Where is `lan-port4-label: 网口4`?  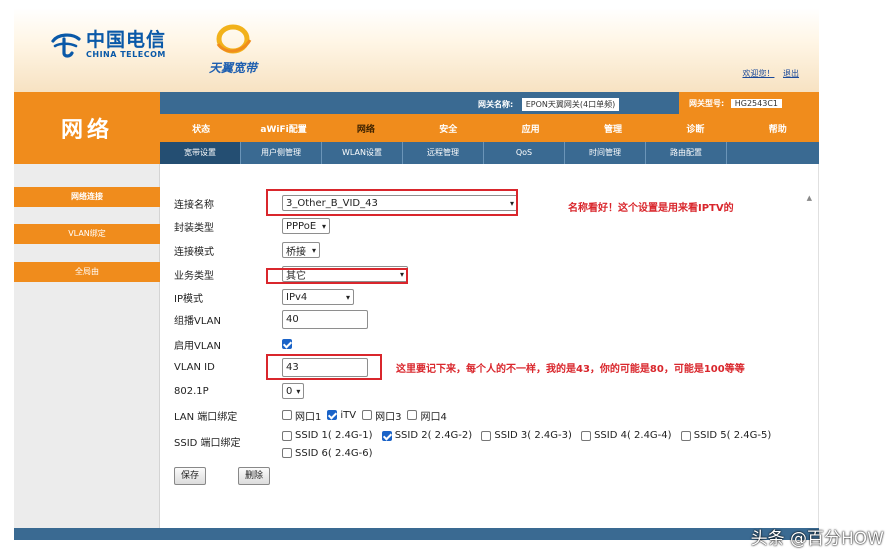
lan-port4-label: 网口4 is located at coordinates (433, 417).